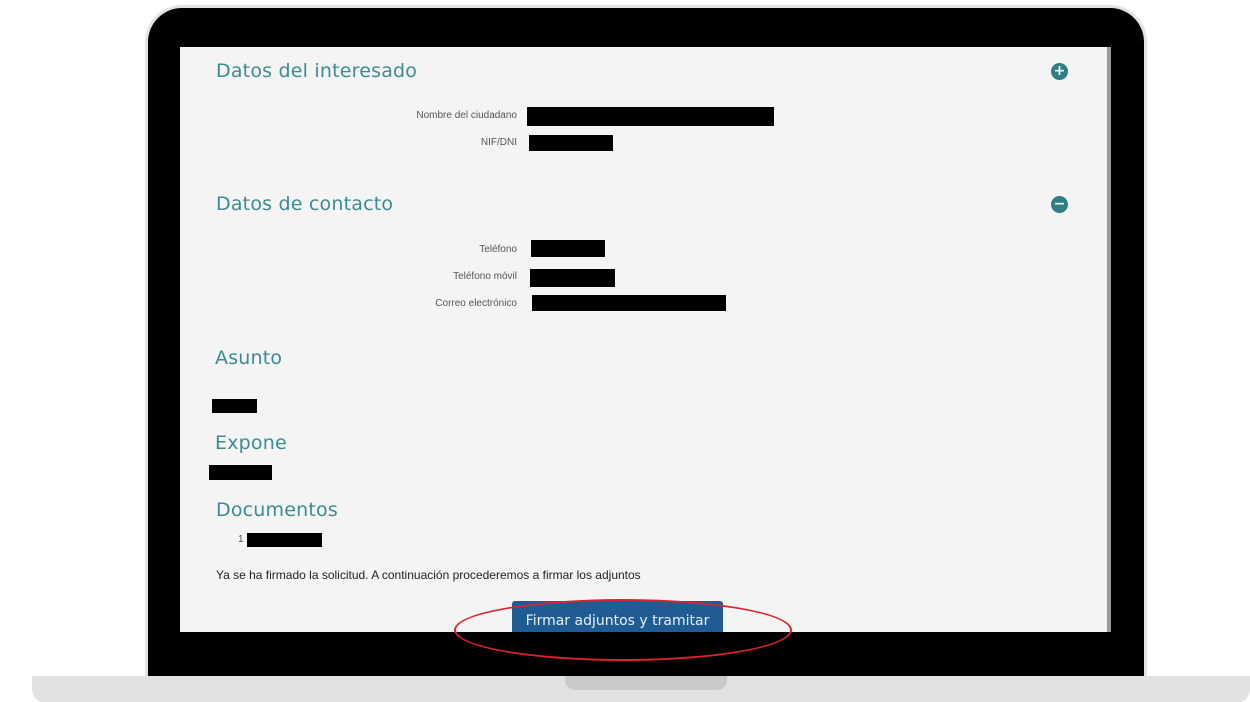  Describe the element at coordinates (617, 616) in the screenshot. I see `sign-attachments-button: Firmar adjuntos y tramitar` at that location.